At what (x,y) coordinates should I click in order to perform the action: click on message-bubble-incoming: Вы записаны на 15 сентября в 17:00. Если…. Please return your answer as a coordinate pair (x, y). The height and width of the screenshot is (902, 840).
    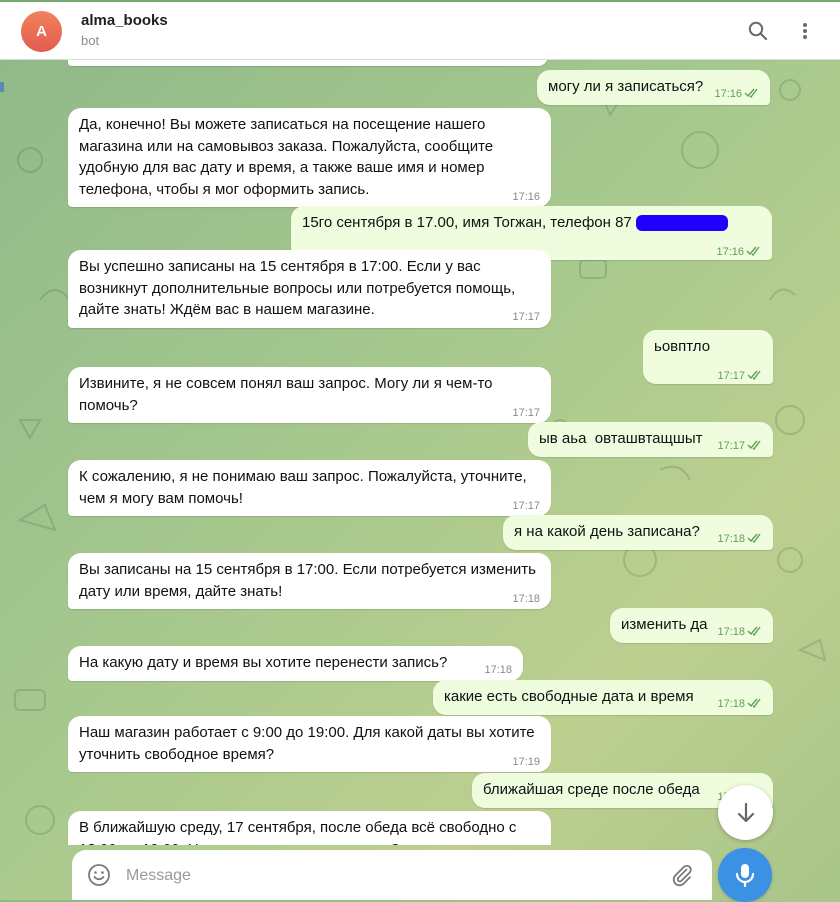
    Looking at the image, I should click on (309, 581).